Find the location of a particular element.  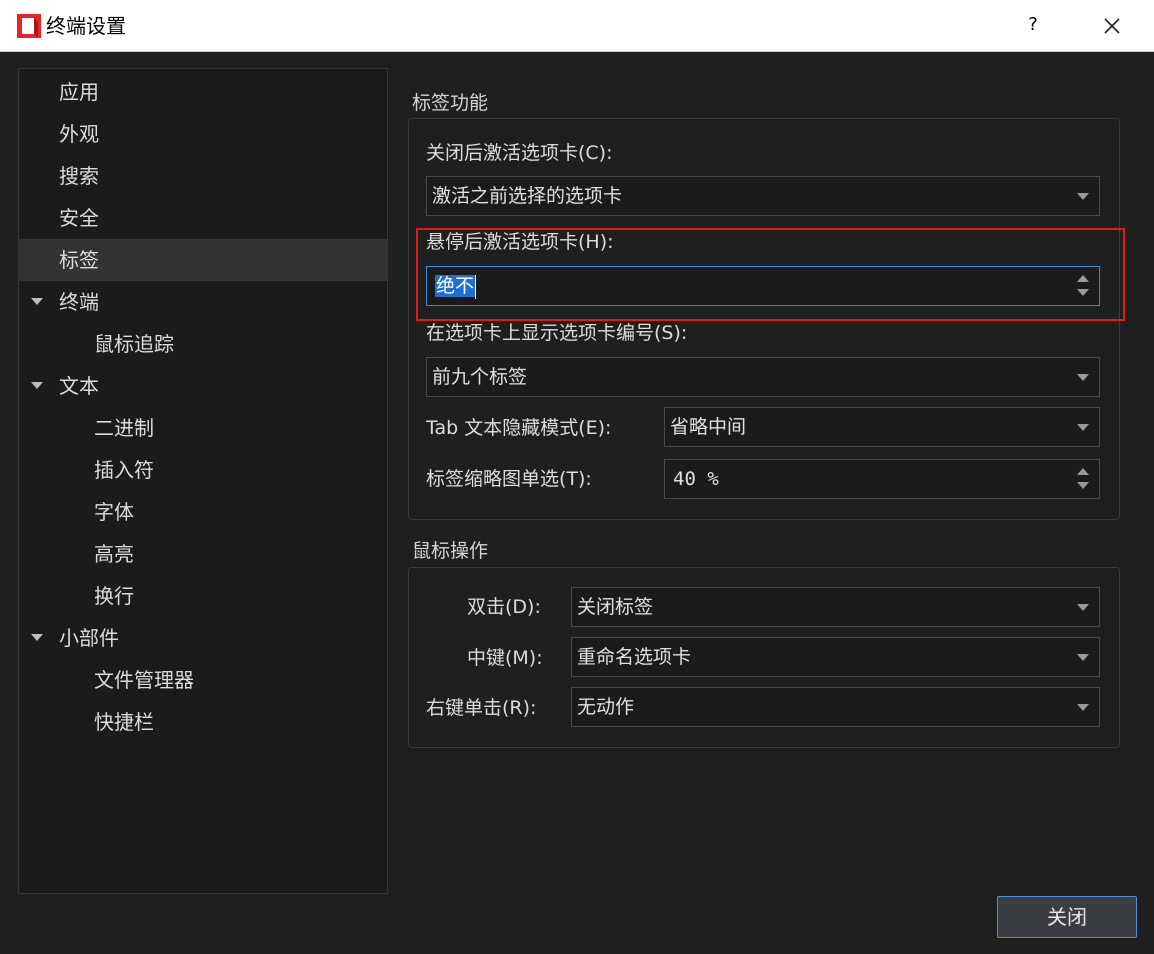

nav-item-label: 终端 is located at coordinates (79, 302).